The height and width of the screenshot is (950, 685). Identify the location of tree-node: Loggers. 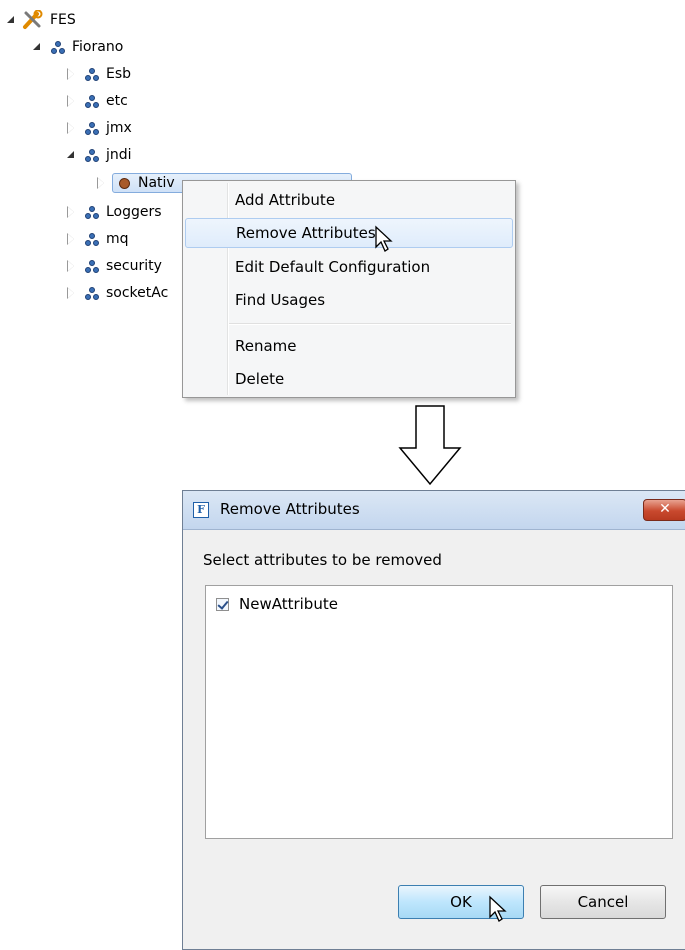
(113, 212).